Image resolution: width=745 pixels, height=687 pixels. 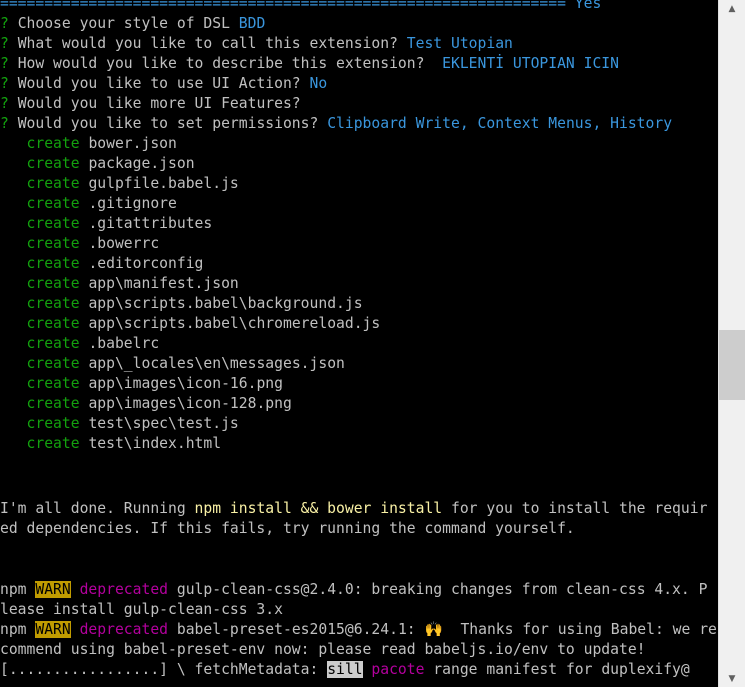 I want to click on create-line: create .gitattributes, so click(x=119, y=223).